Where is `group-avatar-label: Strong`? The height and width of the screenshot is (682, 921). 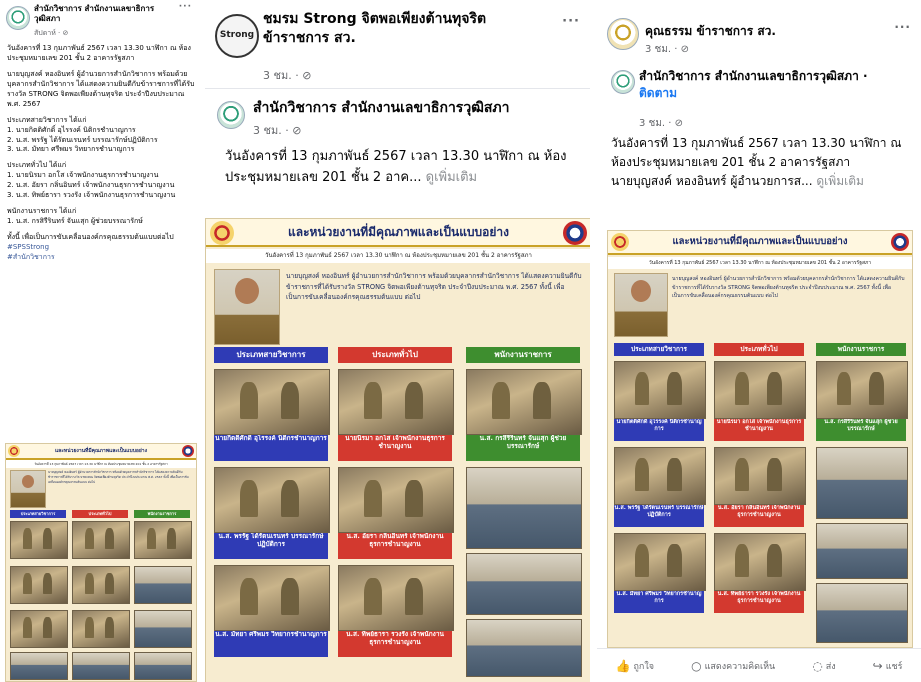 group-avatar-label: Strong is located at coordinates (237, 35).